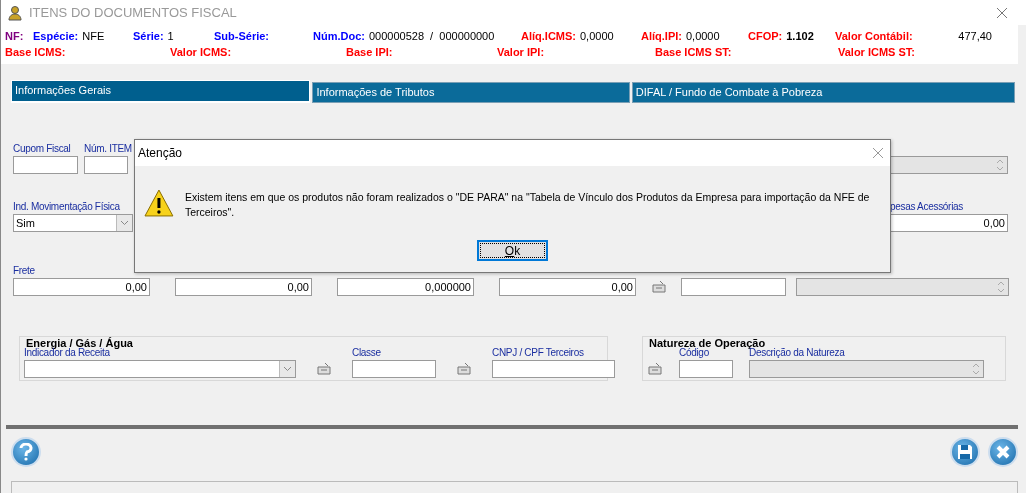  What do you see at coordinates (15, 12) in the screenshot?
I see `person-icon` at bounding box center [15, 12].